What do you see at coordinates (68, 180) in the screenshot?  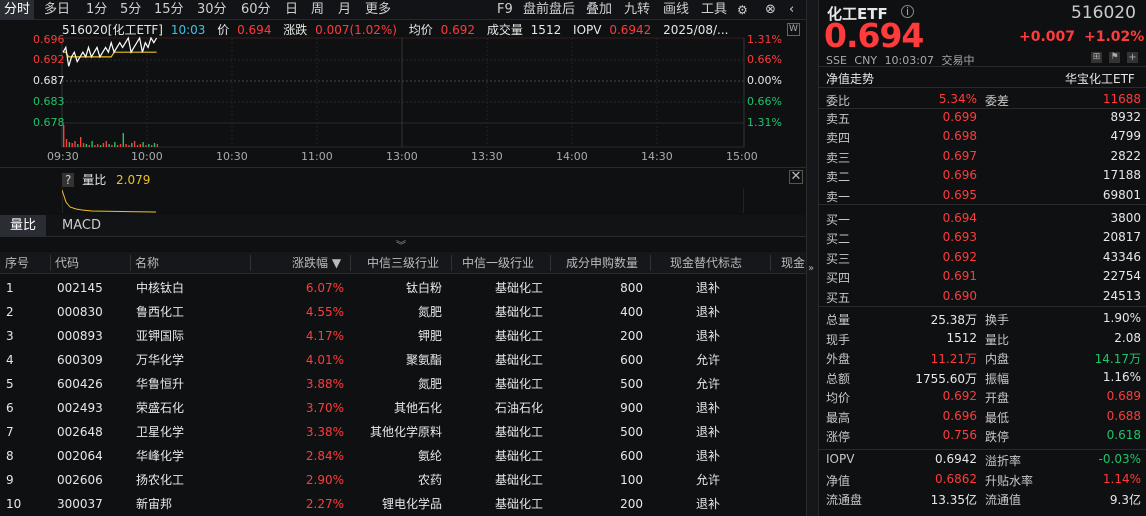 I see `help-icon: ?` at bounding box center [68, 180].